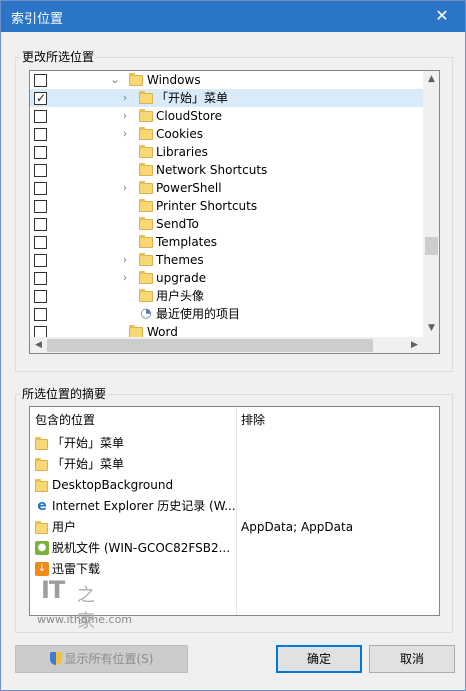 This screenshot has height=691, width=466. Describe the element at coordinates (233, 16) in the screenshot. I see `title-bar: 索引位置 ✕` at that location.